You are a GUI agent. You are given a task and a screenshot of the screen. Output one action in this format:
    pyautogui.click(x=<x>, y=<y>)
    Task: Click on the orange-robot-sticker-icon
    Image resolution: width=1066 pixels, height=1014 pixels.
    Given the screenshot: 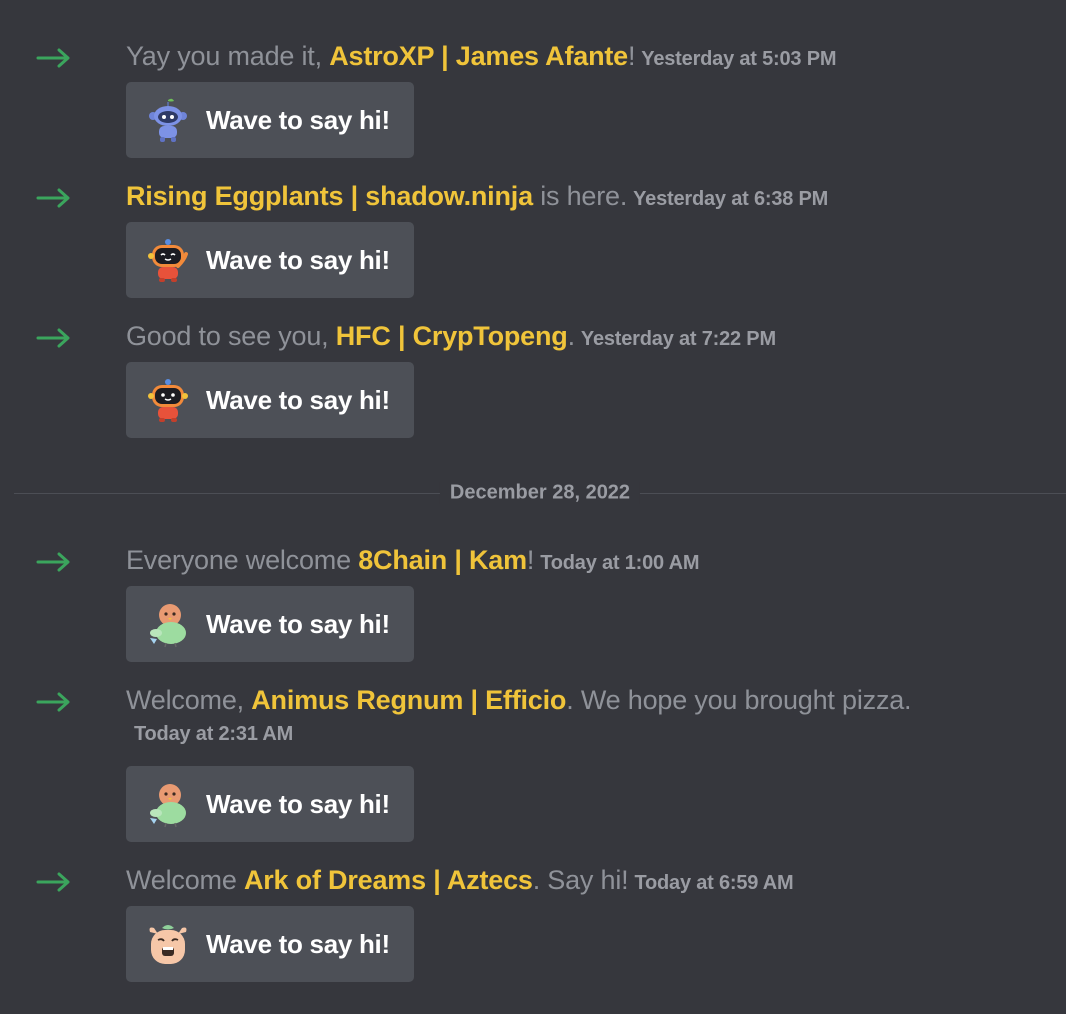 What is the action you would take?
    pyautogui.click(x=168, y=400)
    